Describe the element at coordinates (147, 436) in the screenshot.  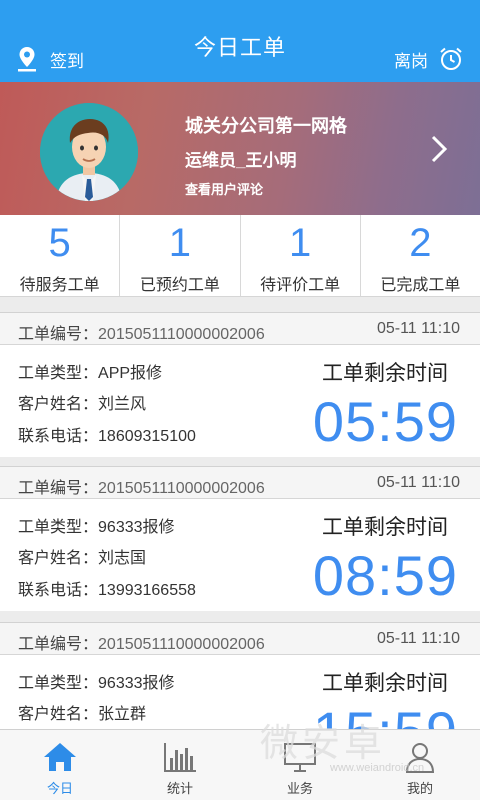
I see `order-phone-value: 18609315100` at that location.